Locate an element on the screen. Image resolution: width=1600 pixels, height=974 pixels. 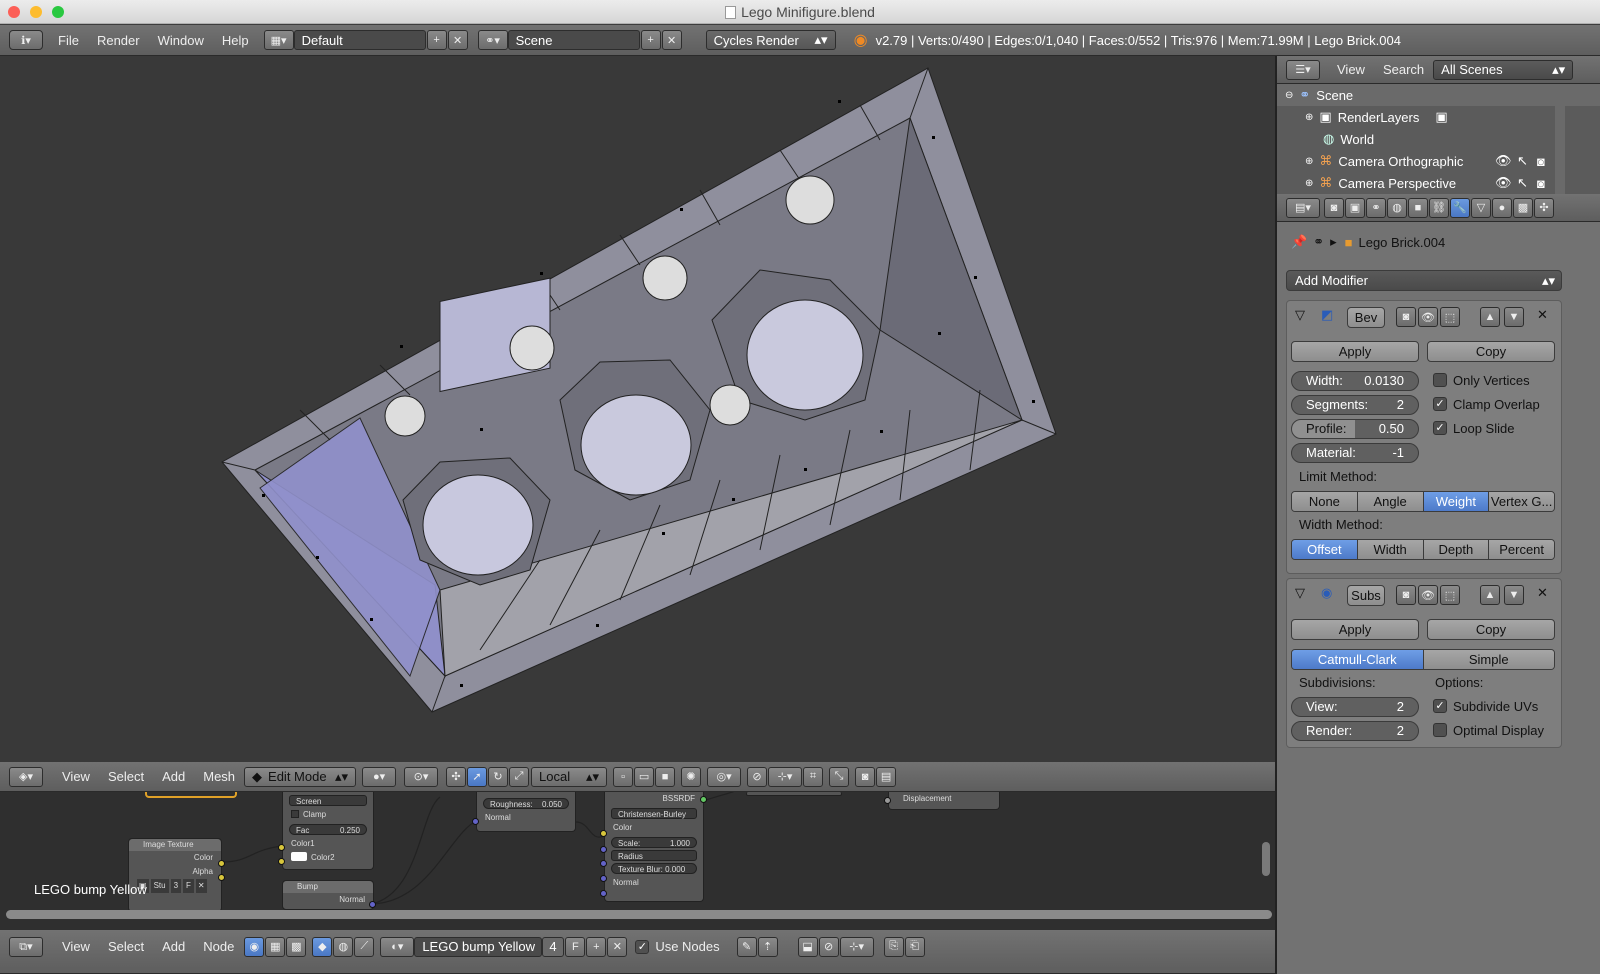
menu-add: Add is located at coordinates (173, 776).